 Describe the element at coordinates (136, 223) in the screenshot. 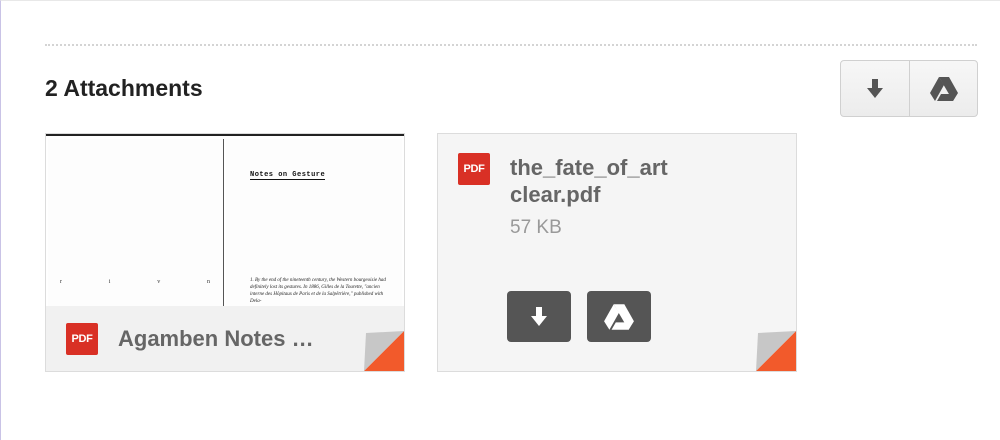

I see `thumbnail-page-left: r i v n` at that location.